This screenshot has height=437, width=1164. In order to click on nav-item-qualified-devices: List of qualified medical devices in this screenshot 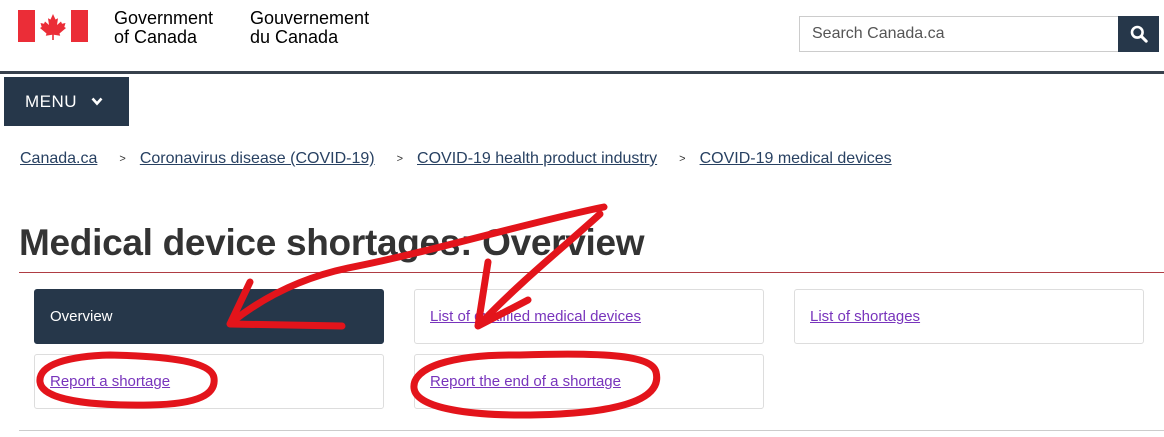, I will do `click(589, 316)`.